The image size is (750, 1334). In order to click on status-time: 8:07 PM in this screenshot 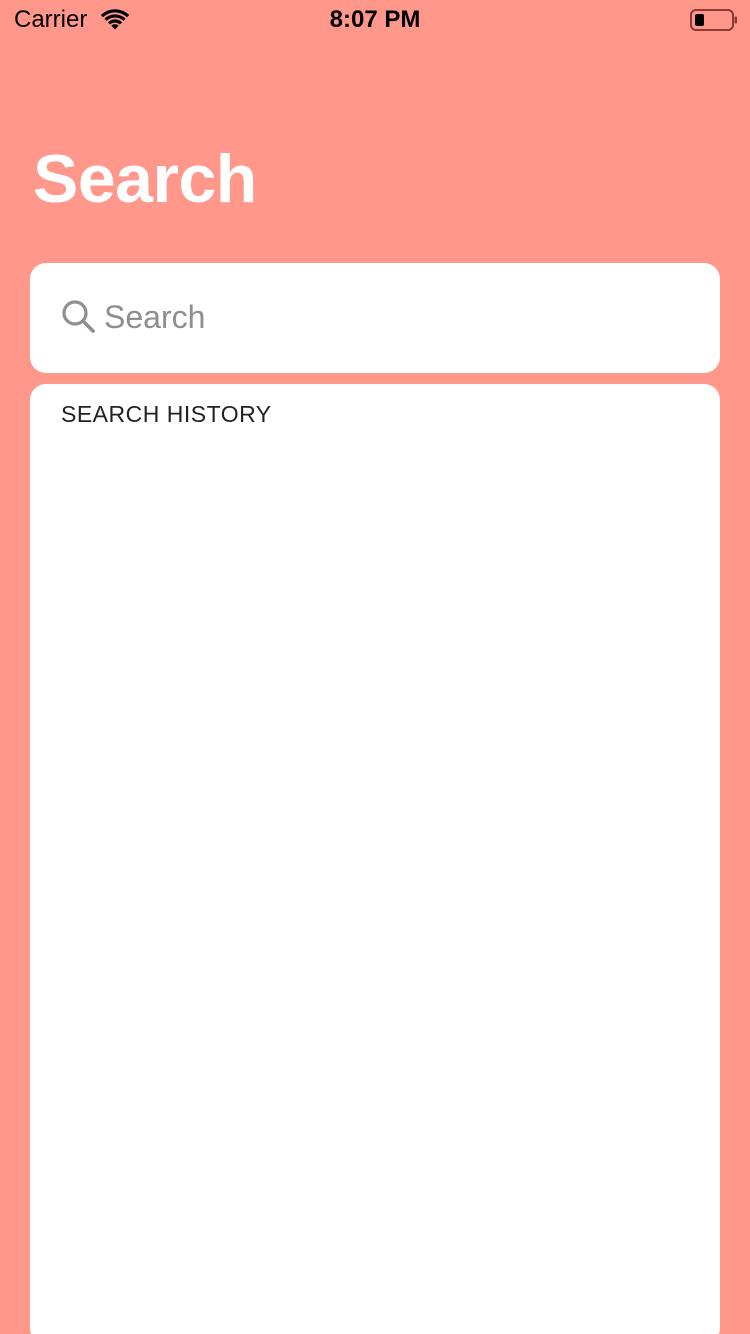, I will do `click(375, 19)`.